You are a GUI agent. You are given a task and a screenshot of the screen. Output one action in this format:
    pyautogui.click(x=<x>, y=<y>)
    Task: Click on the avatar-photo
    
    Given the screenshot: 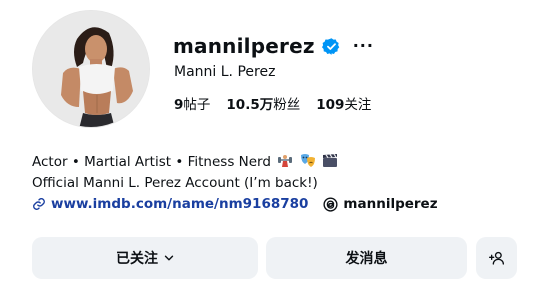 What is the action you would take?
    pyautogui.click(x=91, y=69)
    